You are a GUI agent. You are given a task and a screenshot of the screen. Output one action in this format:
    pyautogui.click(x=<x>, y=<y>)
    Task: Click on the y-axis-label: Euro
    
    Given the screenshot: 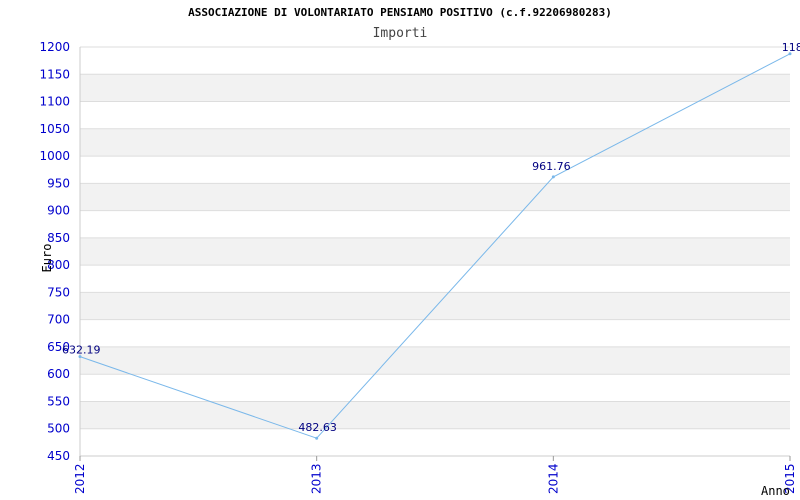 What is the action you would take?
    pyautogui.click(x=47, y=258)
    